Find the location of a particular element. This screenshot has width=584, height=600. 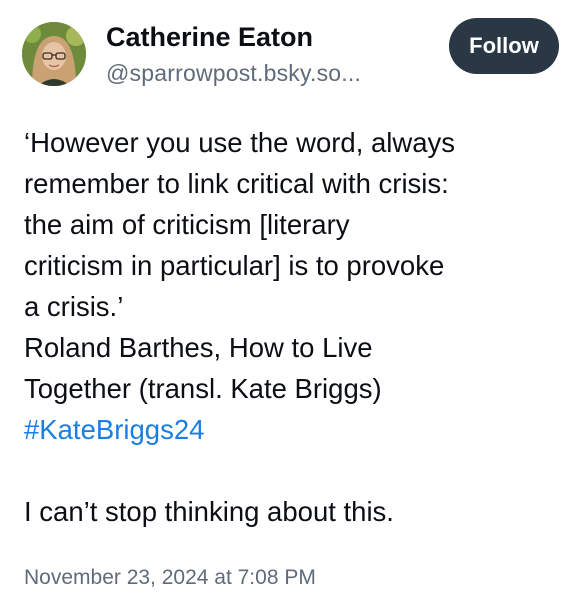

post-closing-line: I can’t stop thinking about this. is located at coordinates (209, 511).